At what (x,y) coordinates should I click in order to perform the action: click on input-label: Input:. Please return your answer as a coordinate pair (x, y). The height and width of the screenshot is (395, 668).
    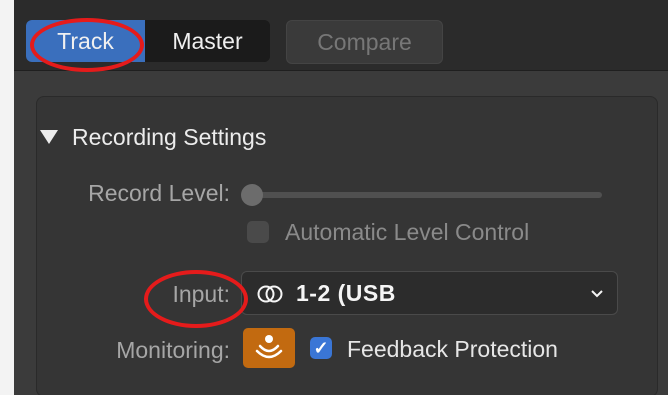
    Looking at the image, I should click on (201, 294).